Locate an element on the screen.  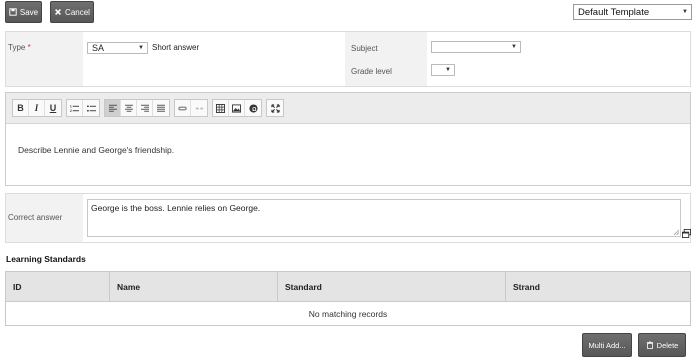
svg-text: 2 is located at coordinates (71, 111).